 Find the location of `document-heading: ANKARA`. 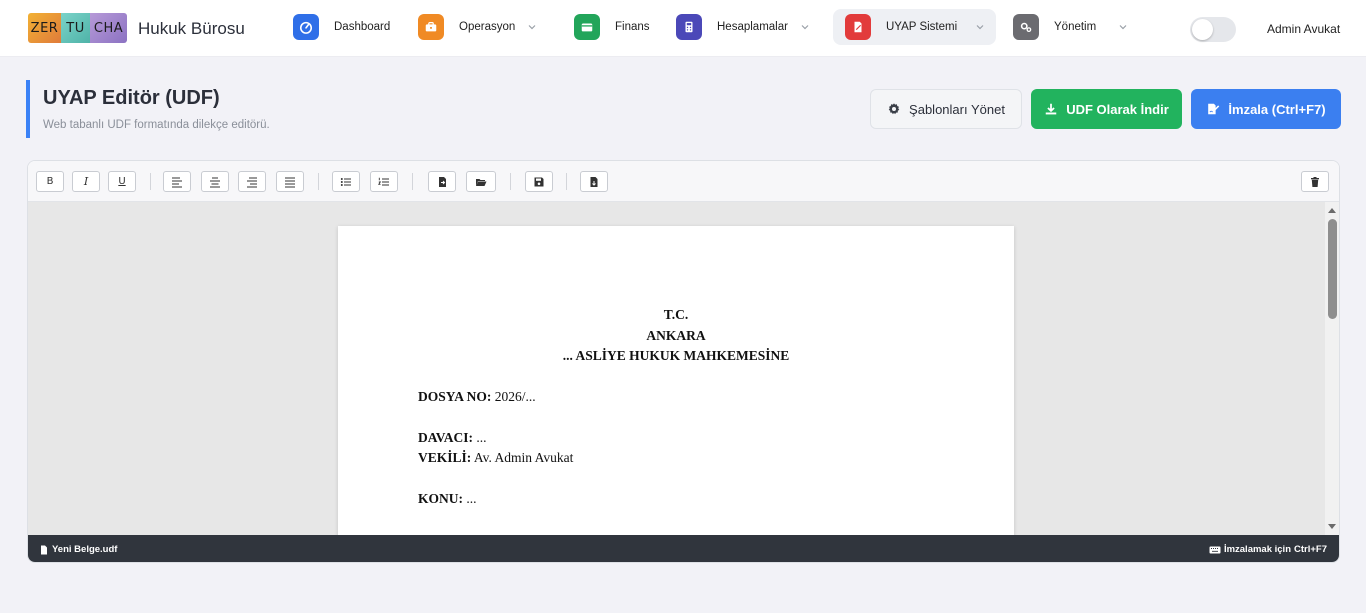

document-heading: ANKARA is located at coordinates (676, 335).